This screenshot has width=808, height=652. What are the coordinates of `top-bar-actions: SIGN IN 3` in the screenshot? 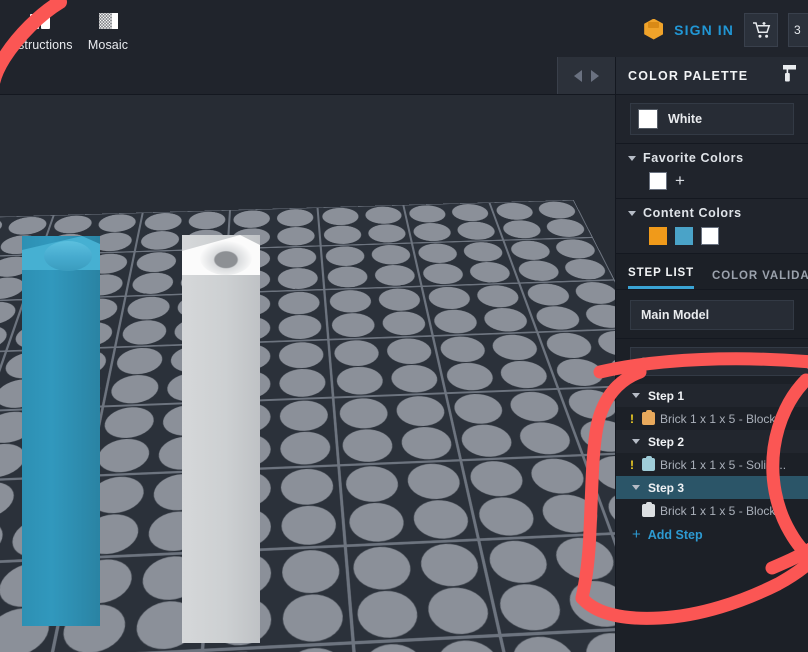 It's located at (726, 28).